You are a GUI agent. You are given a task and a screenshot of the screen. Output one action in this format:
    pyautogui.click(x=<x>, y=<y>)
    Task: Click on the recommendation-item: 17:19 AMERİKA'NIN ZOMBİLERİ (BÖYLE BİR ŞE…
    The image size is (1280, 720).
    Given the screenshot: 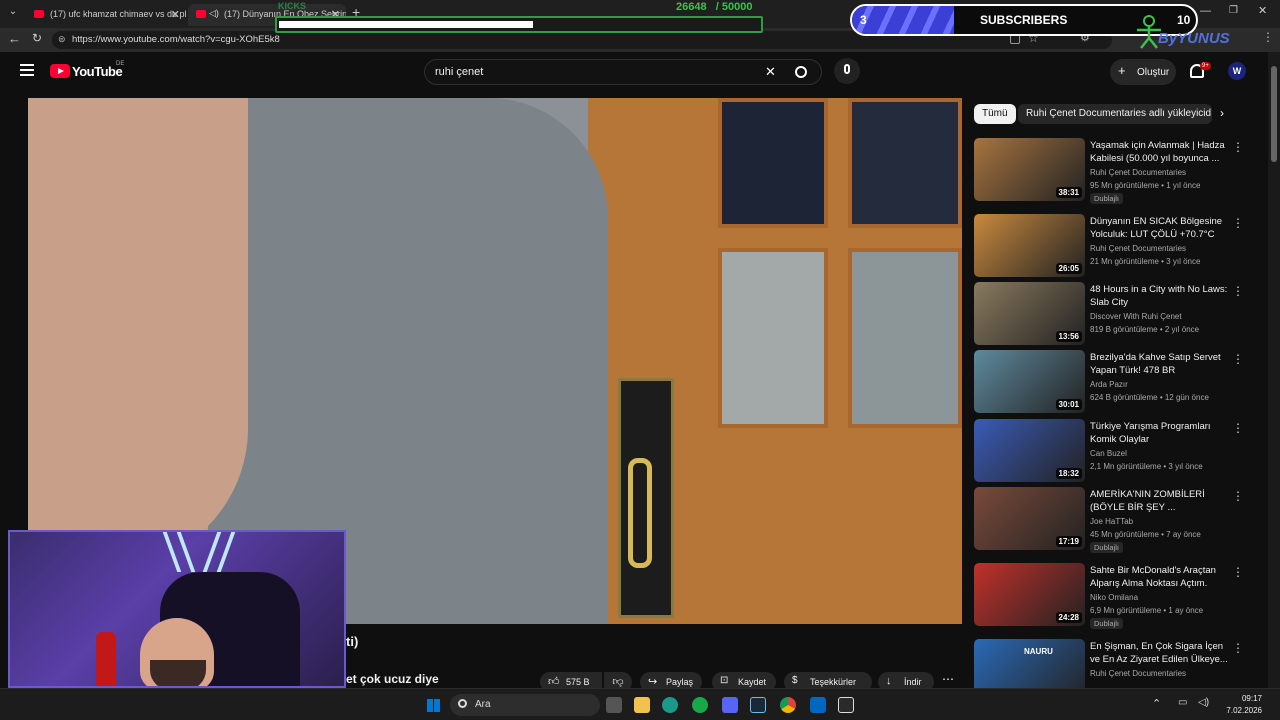 What is the action you would take?
    pyautogui.click(x=1114, y=520)
    